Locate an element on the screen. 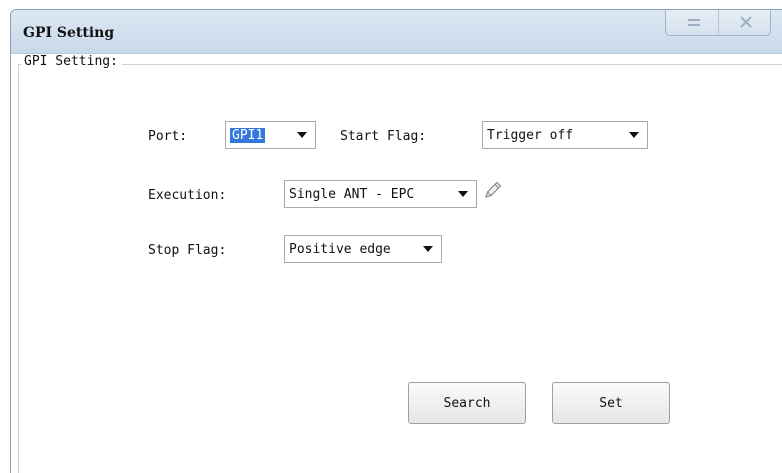 Image resolution: width=782 pixels, height=473 pixels. execution-label: Execution: is located at coordinates (187, 195).